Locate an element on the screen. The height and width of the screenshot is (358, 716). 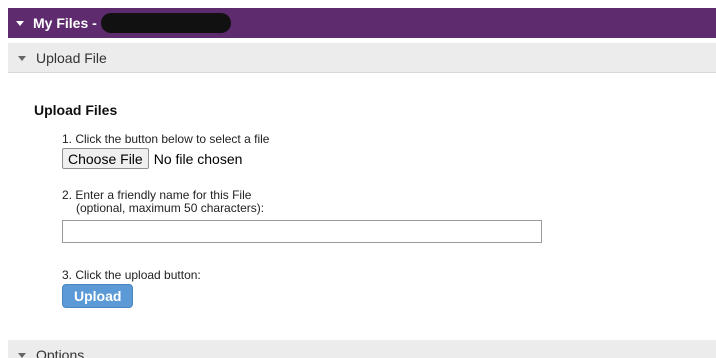
options-section-header: Options is located at coordinates (362, 349).